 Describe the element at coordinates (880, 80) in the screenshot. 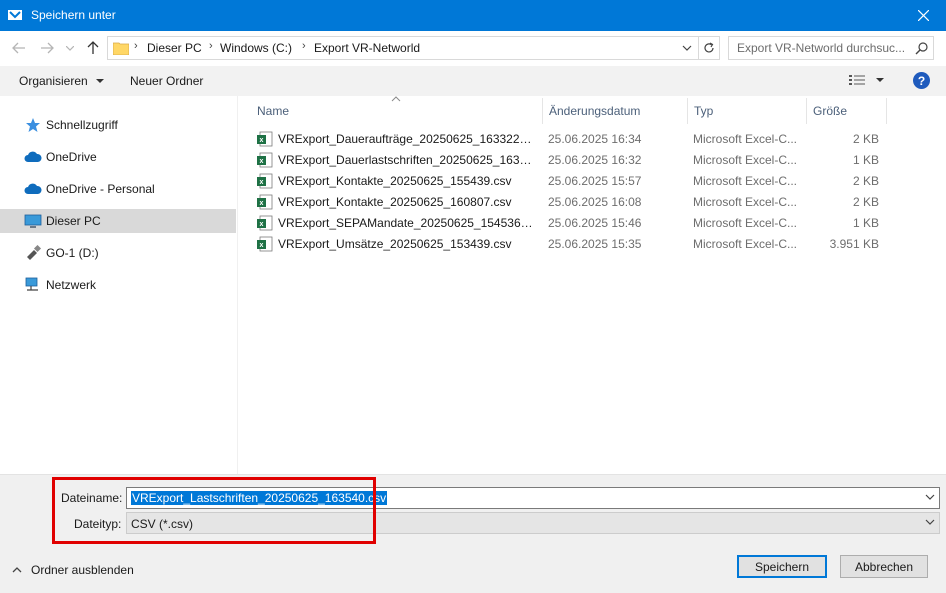

I see `caret-down-icon` at that location.